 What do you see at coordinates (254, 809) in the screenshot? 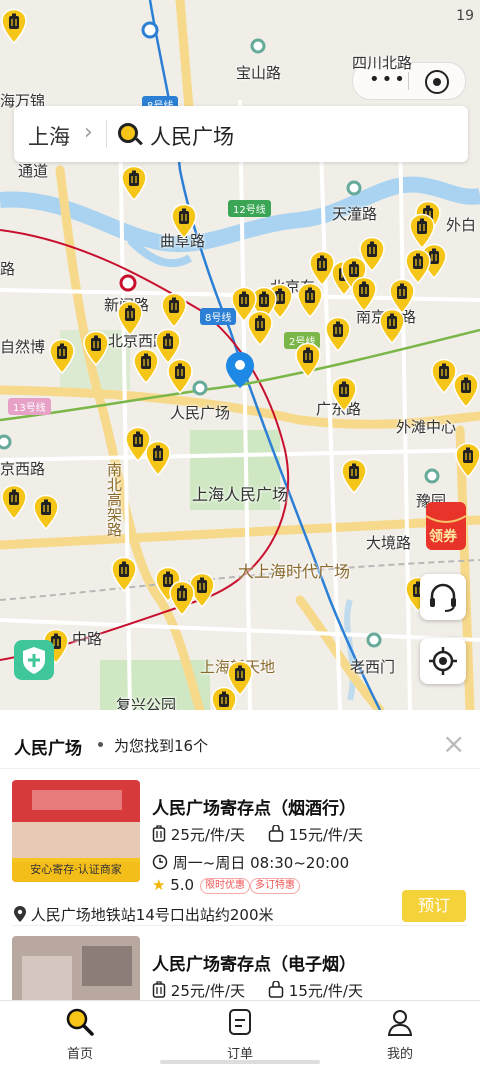
I see `store-name: 人民广场寄存点（烟酒行）` at bounding box center [254, 809].